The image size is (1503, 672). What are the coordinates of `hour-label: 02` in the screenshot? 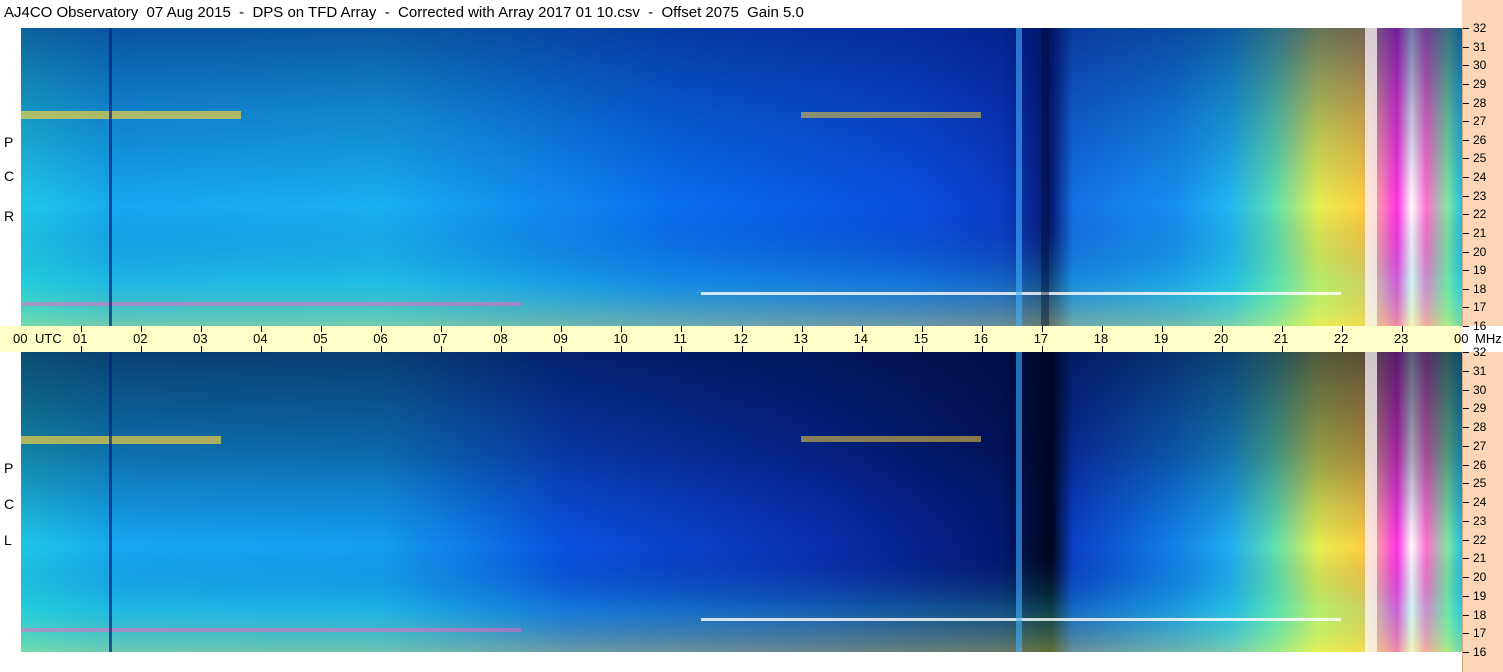 It's located at (140, 338).